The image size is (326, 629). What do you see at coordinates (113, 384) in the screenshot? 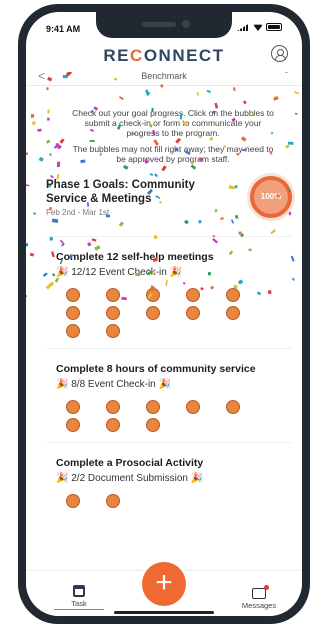
I see `goal-status-text: 8/8 Event Check-in` at bounding box center [113, 384].